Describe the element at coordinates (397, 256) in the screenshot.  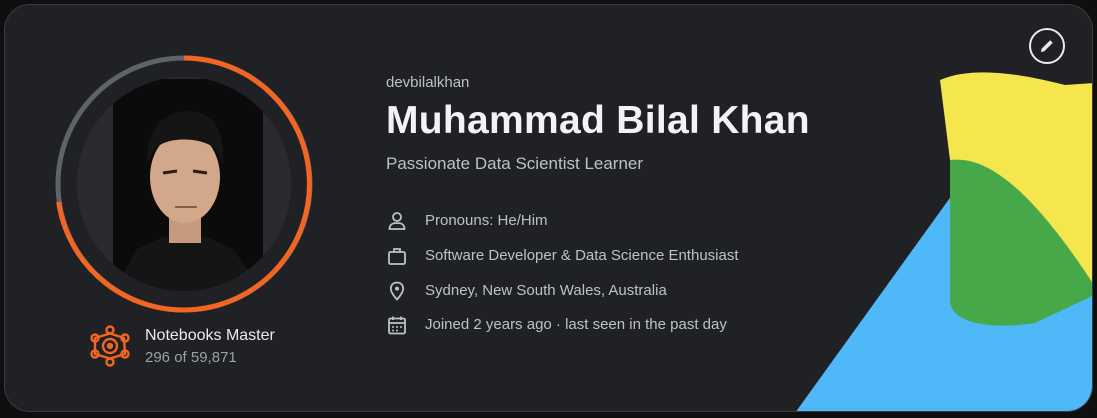
I see `briefcase-icon` at that location.